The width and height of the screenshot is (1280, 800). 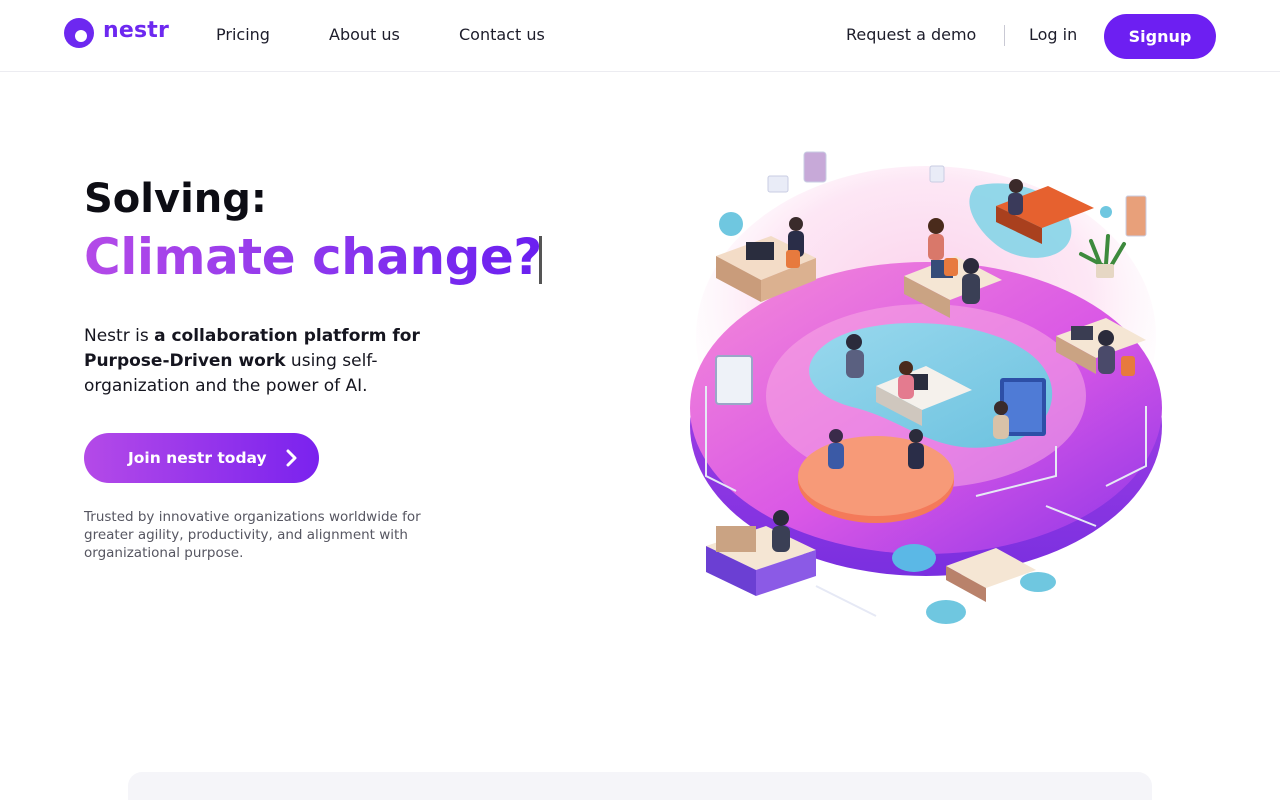 I want to click on join-nestr-button: Join nestr today, so click(x=201, y=458).